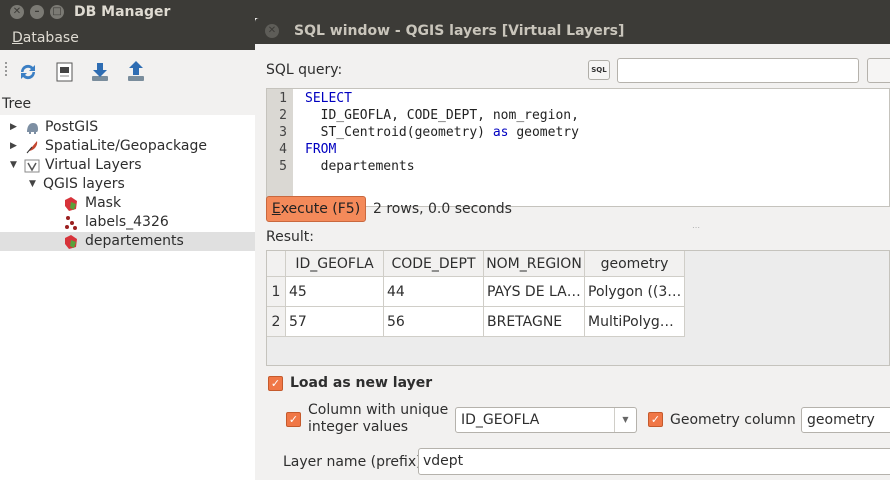 This screenshot has height=480, width=890. Describe the element at coordinates (136, 72) in the screenshot. I see `export-layer-icon` at that location.